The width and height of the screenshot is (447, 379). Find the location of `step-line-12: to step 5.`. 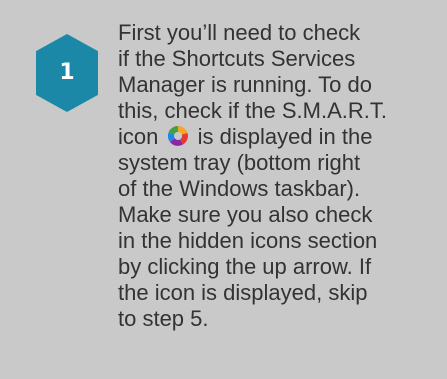

step-line-12: to step 5. is located at coordinates (163, 318).